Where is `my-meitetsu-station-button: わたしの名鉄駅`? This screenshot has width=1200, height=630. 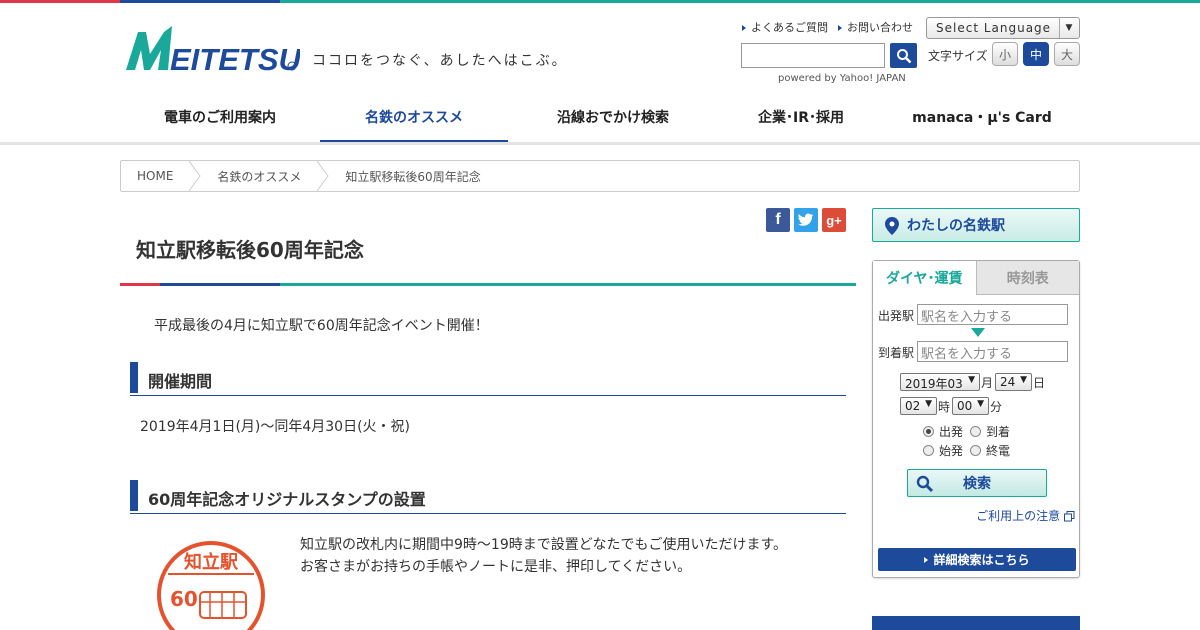
my-meitetsu-station-button: わたしの名鉄駅 is located at coordinates (976, 225).